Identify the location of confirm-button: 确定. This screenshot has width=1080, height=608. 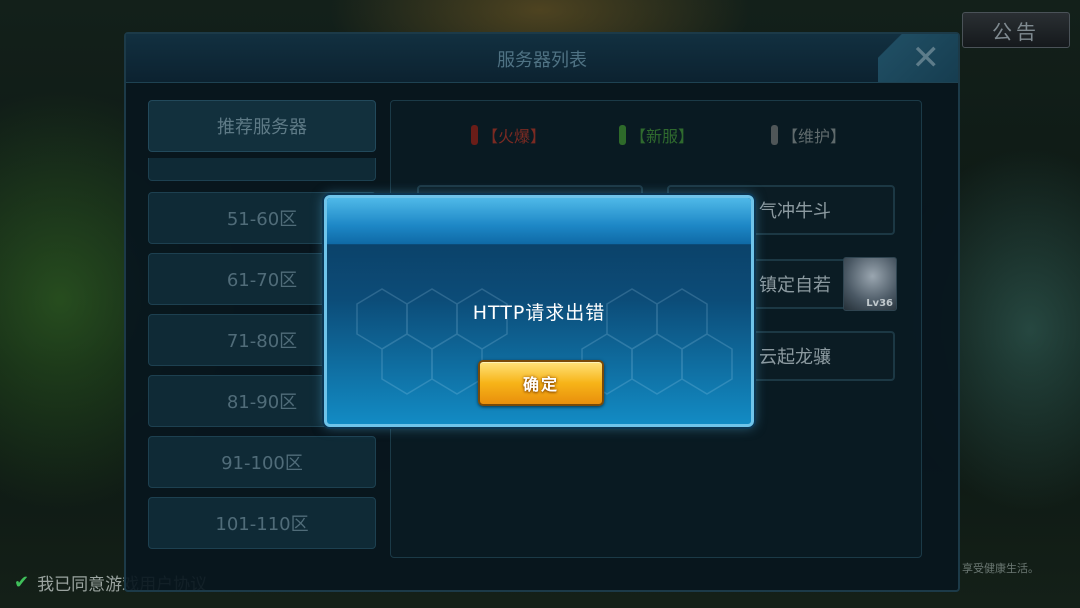
(541, 383).